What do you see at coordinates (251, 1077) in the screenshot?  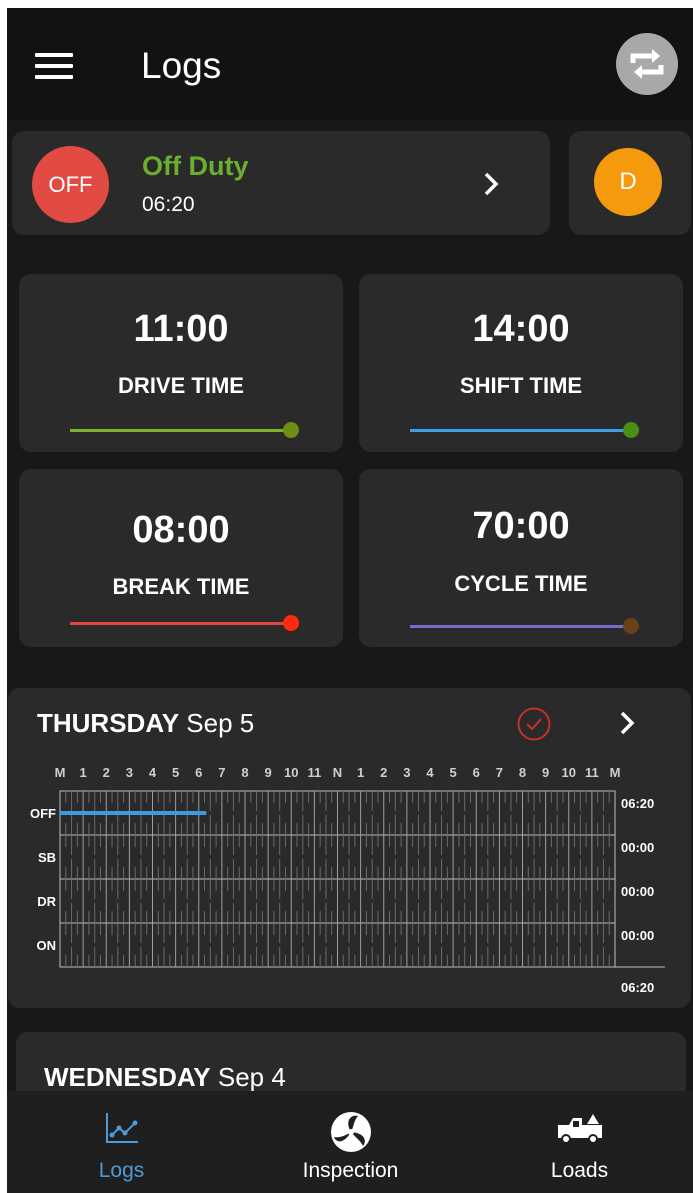 I see `log-date: Sep 4` at bounding box center [251, 1077].